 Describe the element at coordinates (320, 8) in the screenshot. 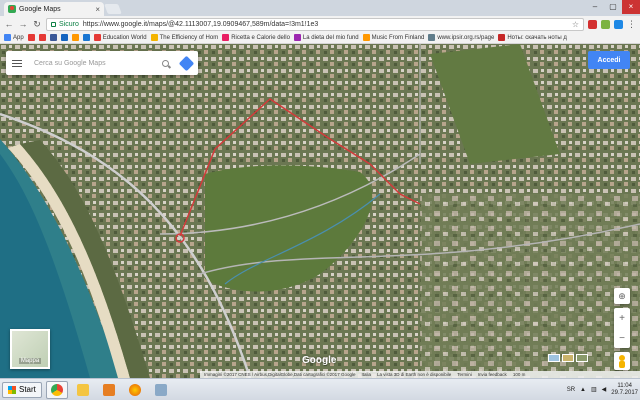

I see `tab-strip: Google Maps × – ▢ ×` at that location.